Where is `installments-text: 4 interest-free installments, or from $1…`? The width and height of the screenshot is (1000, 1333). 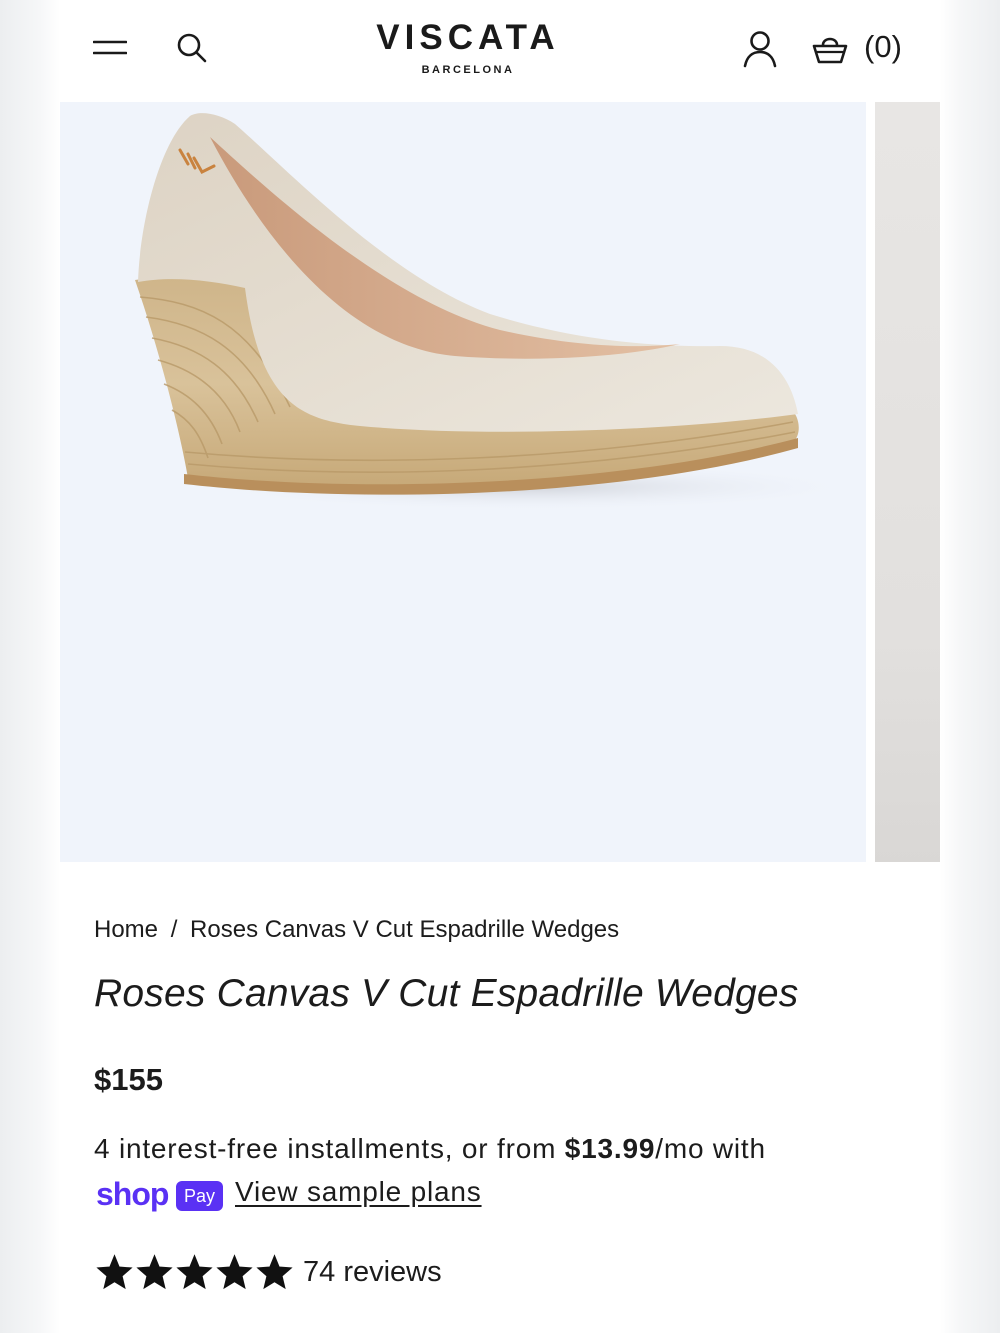 installments-text: 4 interest-free installments, or from $1… is located at coordinates (430, 1149).